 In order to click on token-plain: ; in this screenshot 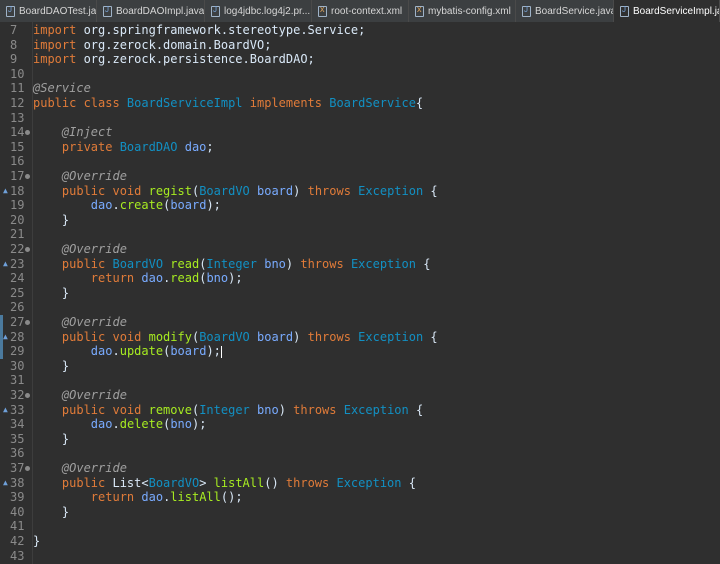, I will do `click(210, 146)`.